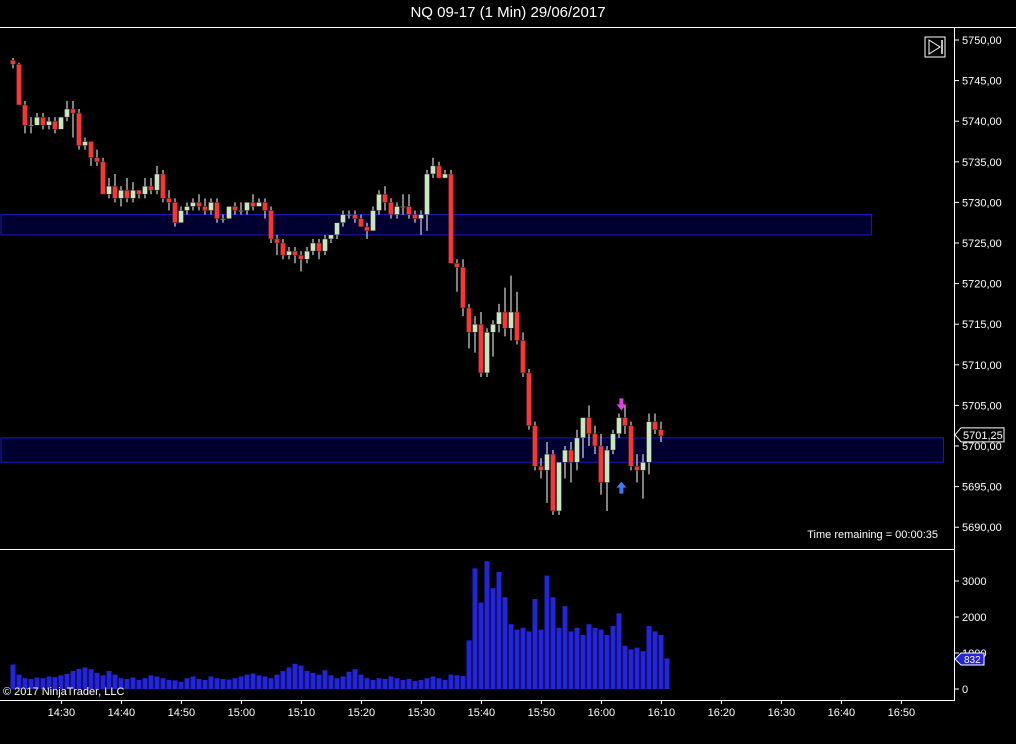  I want to click on time-tick-label: 16:20, so click(722, 713).